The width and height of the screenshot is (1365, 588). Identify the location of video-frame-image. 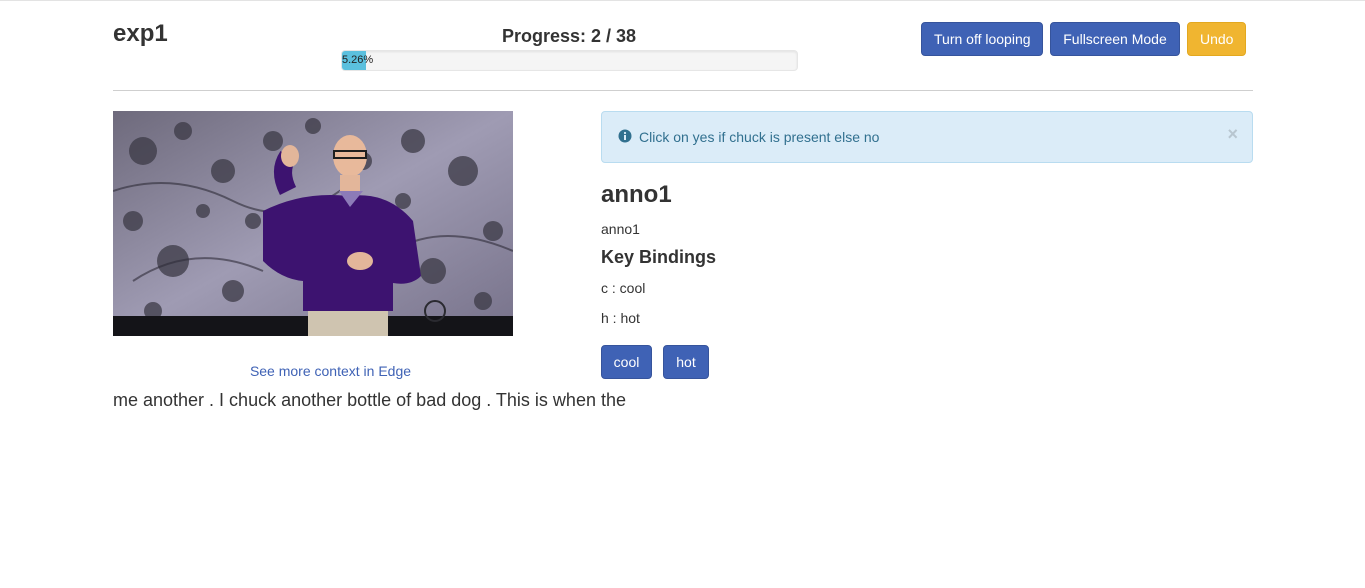
(313, 223).